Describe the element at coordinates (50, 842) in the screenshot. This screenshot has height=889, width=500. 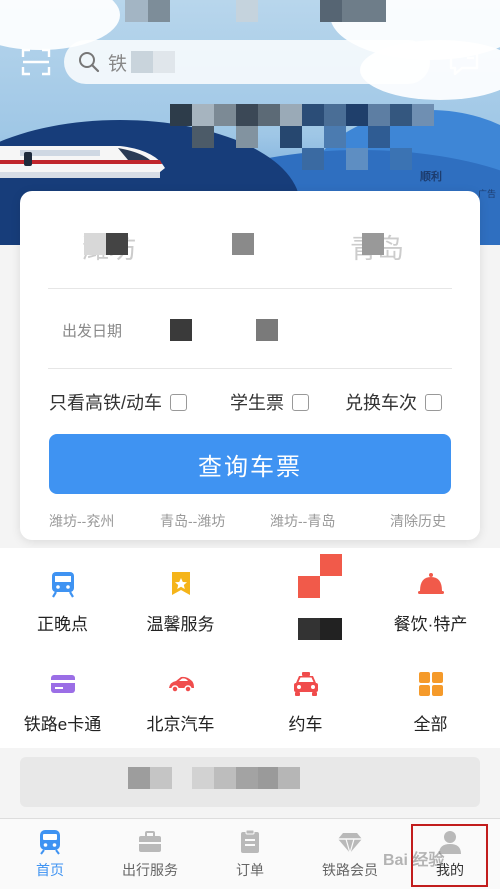
I see `home-train-icon` at that location.